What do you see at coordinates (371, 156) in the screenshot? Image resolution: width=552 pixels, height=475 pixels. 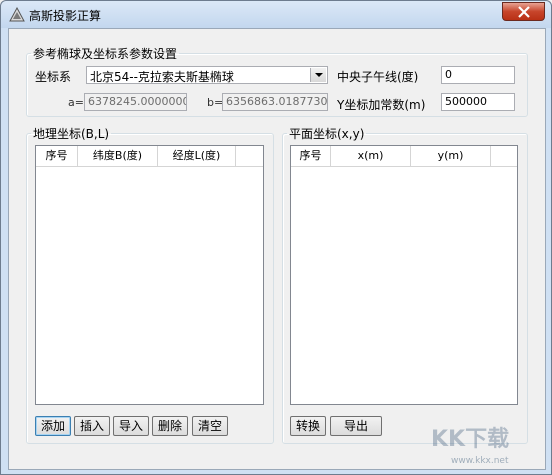 I see `plane-col-x: x(m)` at bounding box center [371, 156].